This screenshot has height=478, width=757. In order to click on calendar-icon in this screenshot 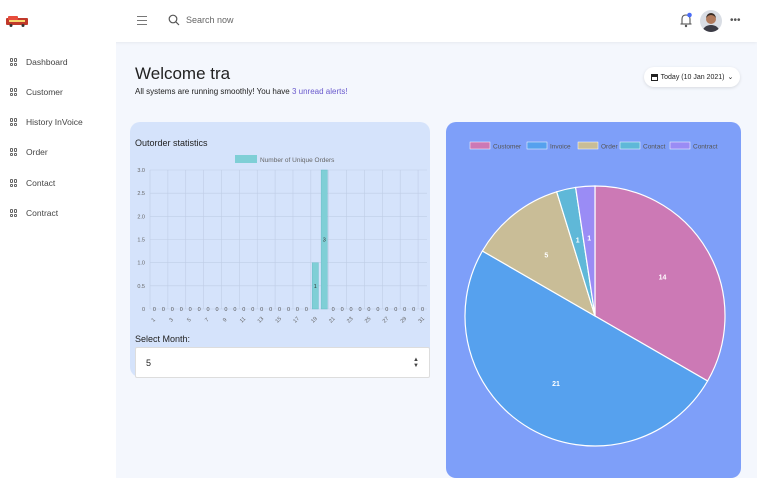, I will do `click(654, 77)`.